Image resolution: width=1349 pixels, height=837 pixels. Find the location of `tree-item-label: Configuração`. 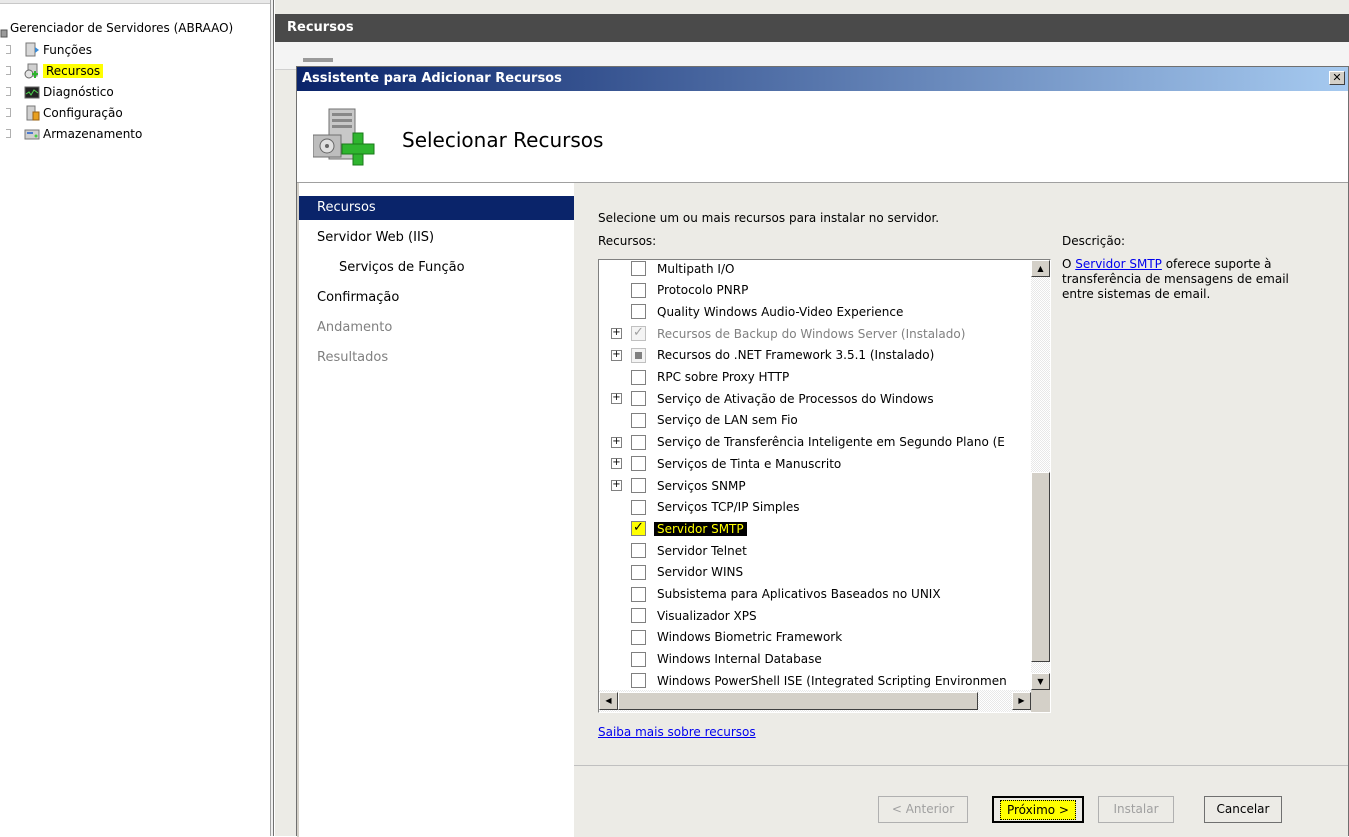

tree-item-label: Configuração is located at coordinates (83, 112).